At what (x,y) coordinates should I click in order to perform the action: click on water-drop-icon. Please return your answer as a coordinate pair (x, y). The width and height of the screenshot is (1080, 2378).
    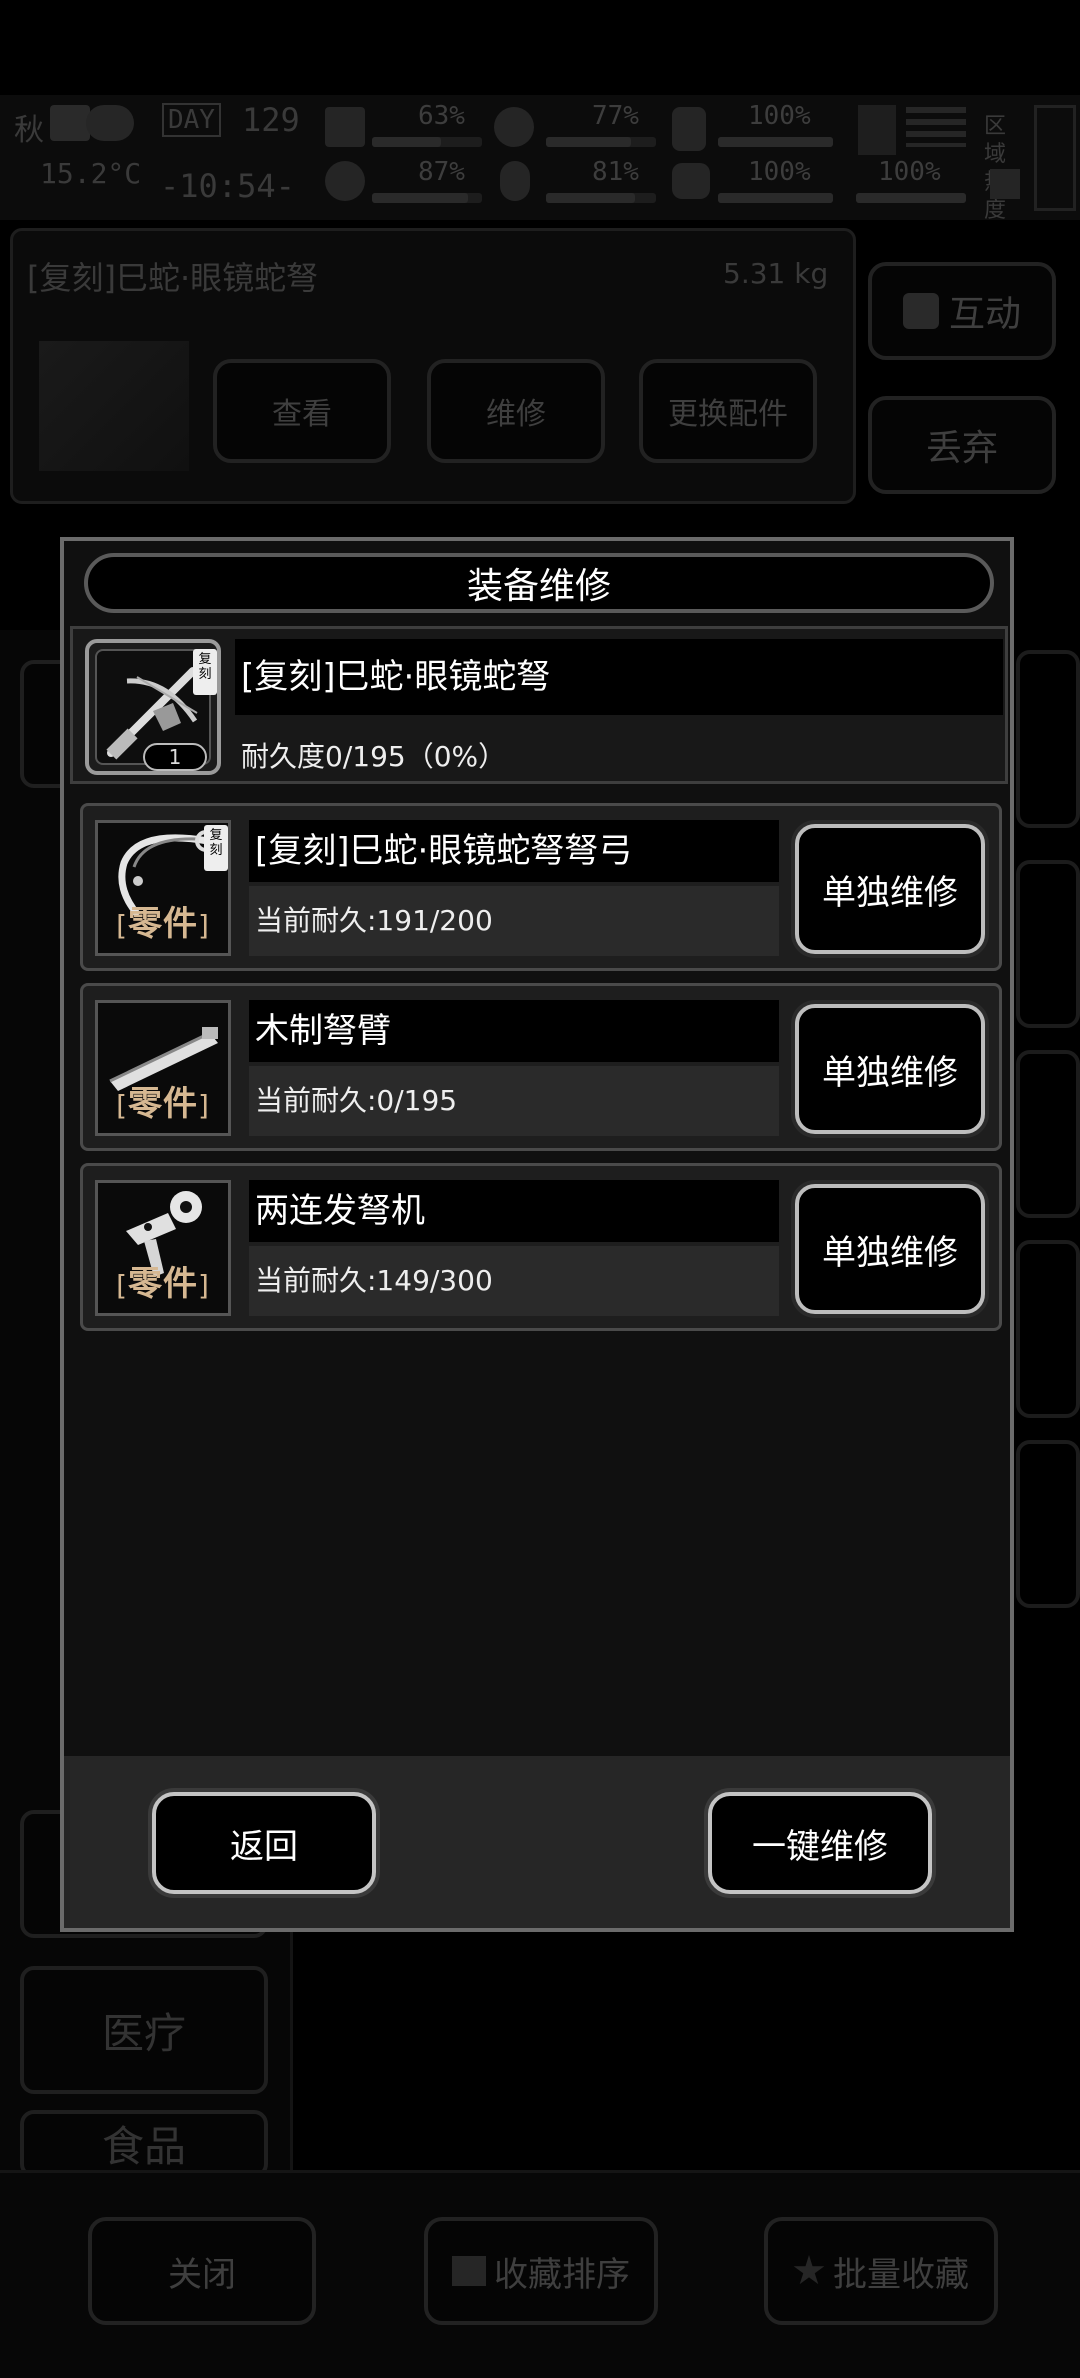
    Looking at the image, I should click on (515, 181).